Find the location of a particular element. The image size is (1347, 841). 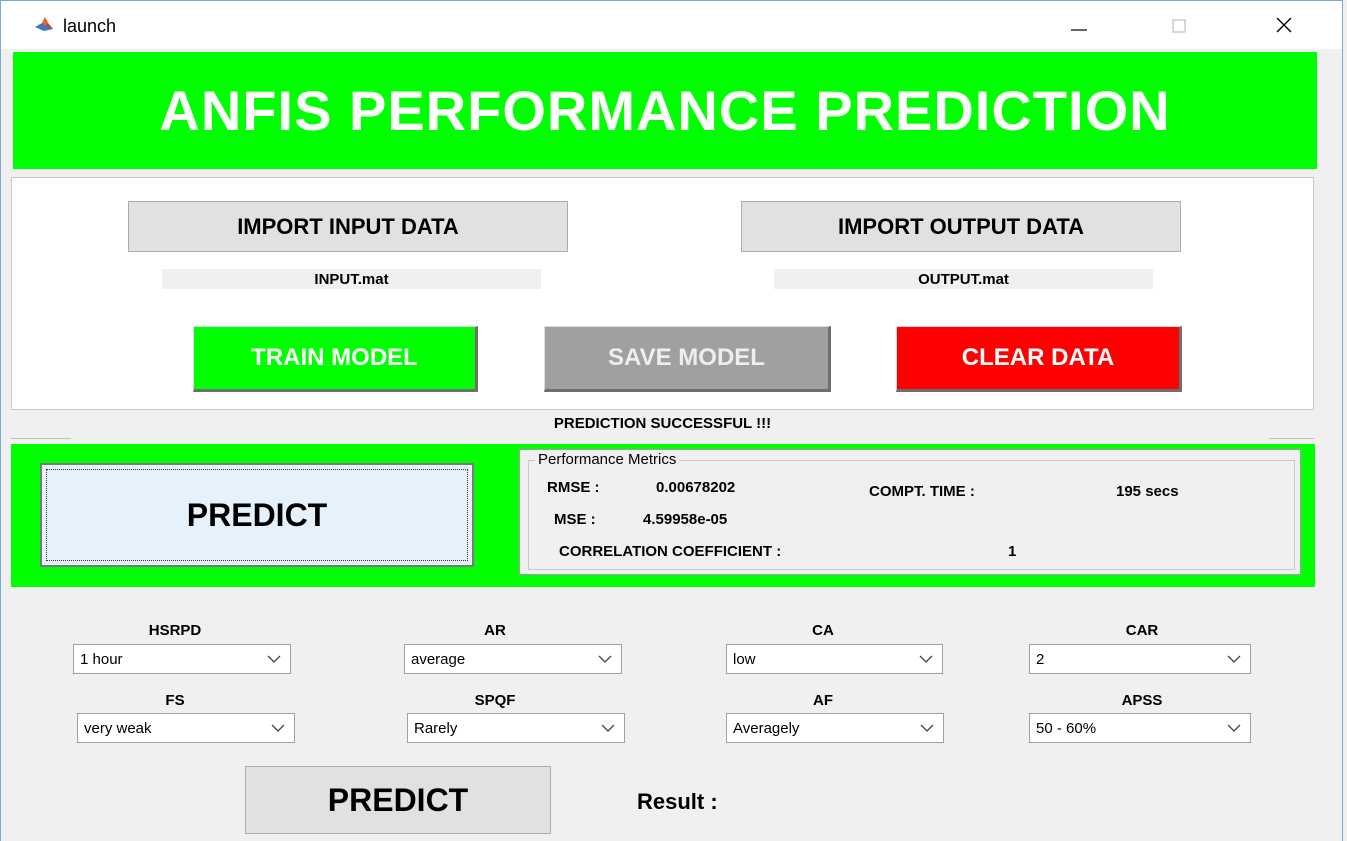

predict-bottom-button: PREDICT is located at coordinates (398, 800).